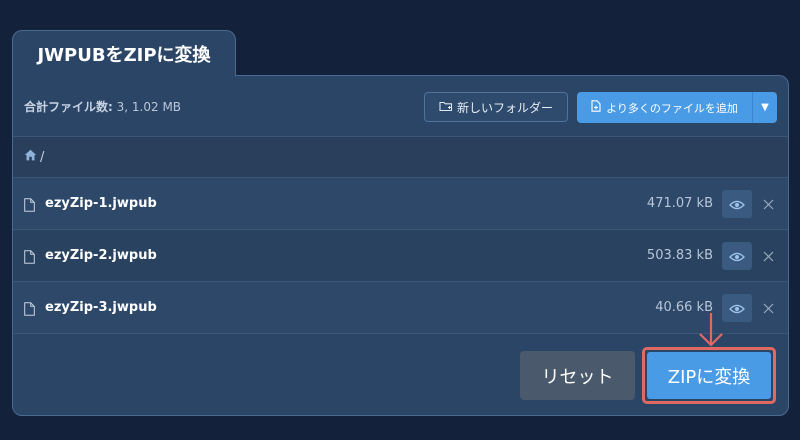  What do you see at coordinates (68, 106) in the screenshot?
I see `file-summary-label: 合計ファイル数:` at bounding box center [68, 106].